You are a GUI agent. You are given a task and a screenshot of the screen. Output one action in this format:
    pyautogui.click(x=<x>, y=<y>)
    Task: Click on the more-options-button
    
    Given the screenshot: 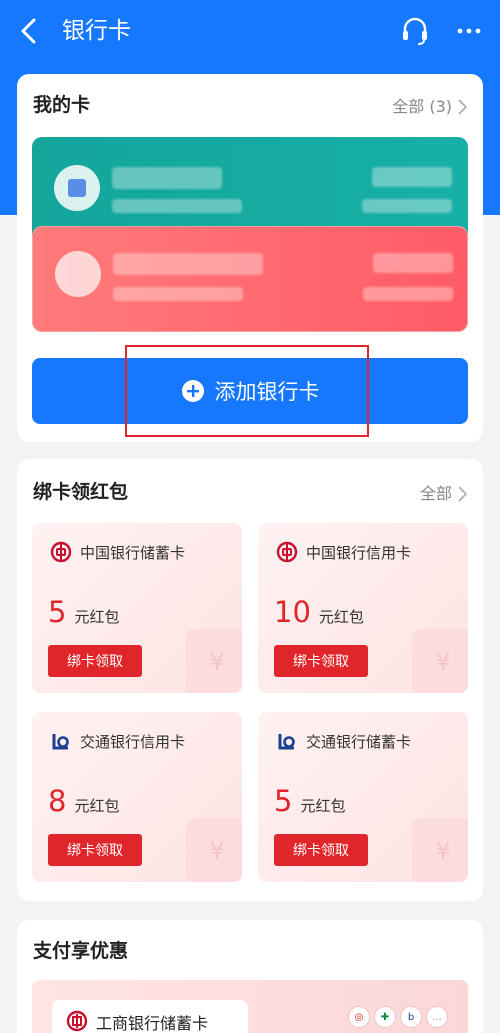 What is the action you would take?
    pyautogui.click(x=469, y=31)
    